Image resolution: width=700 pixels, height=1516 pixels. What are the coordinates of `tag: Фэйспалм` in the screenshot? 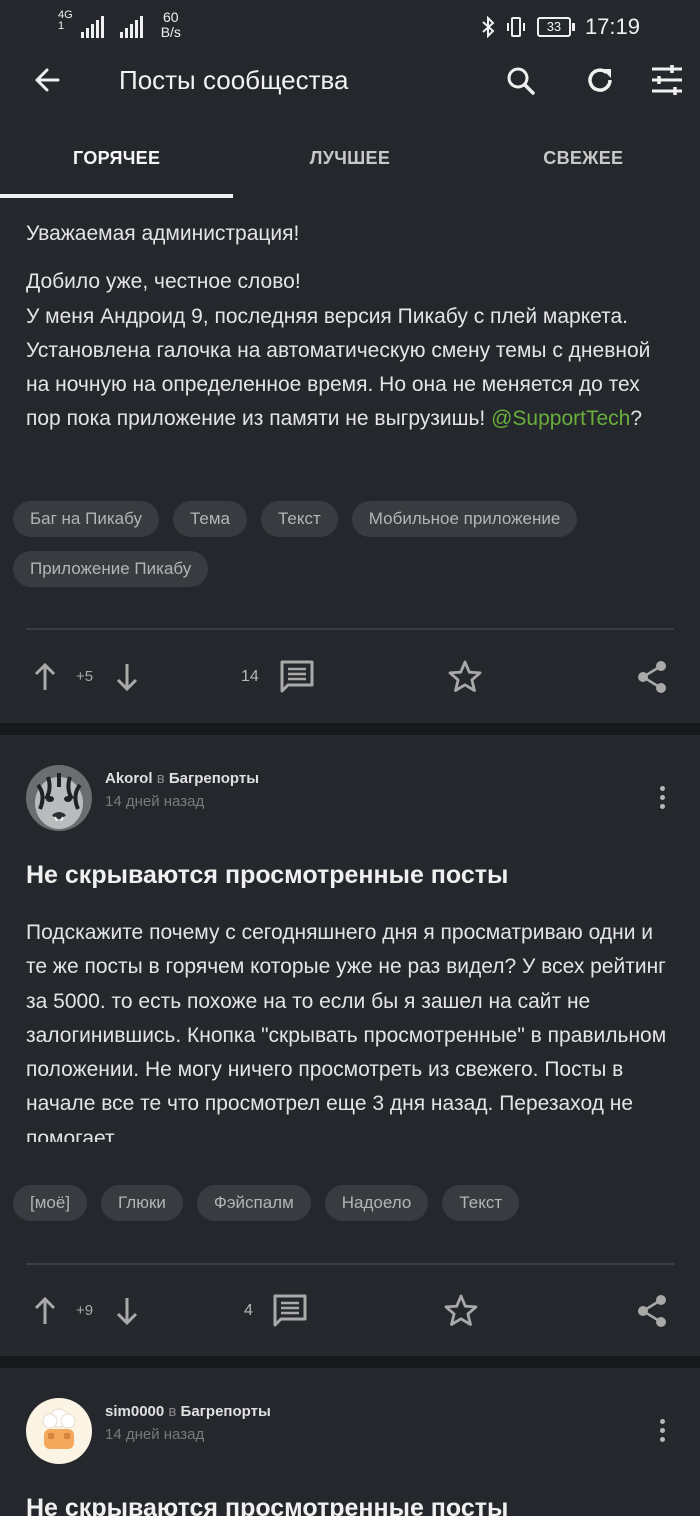 It's located at (253, 1203).